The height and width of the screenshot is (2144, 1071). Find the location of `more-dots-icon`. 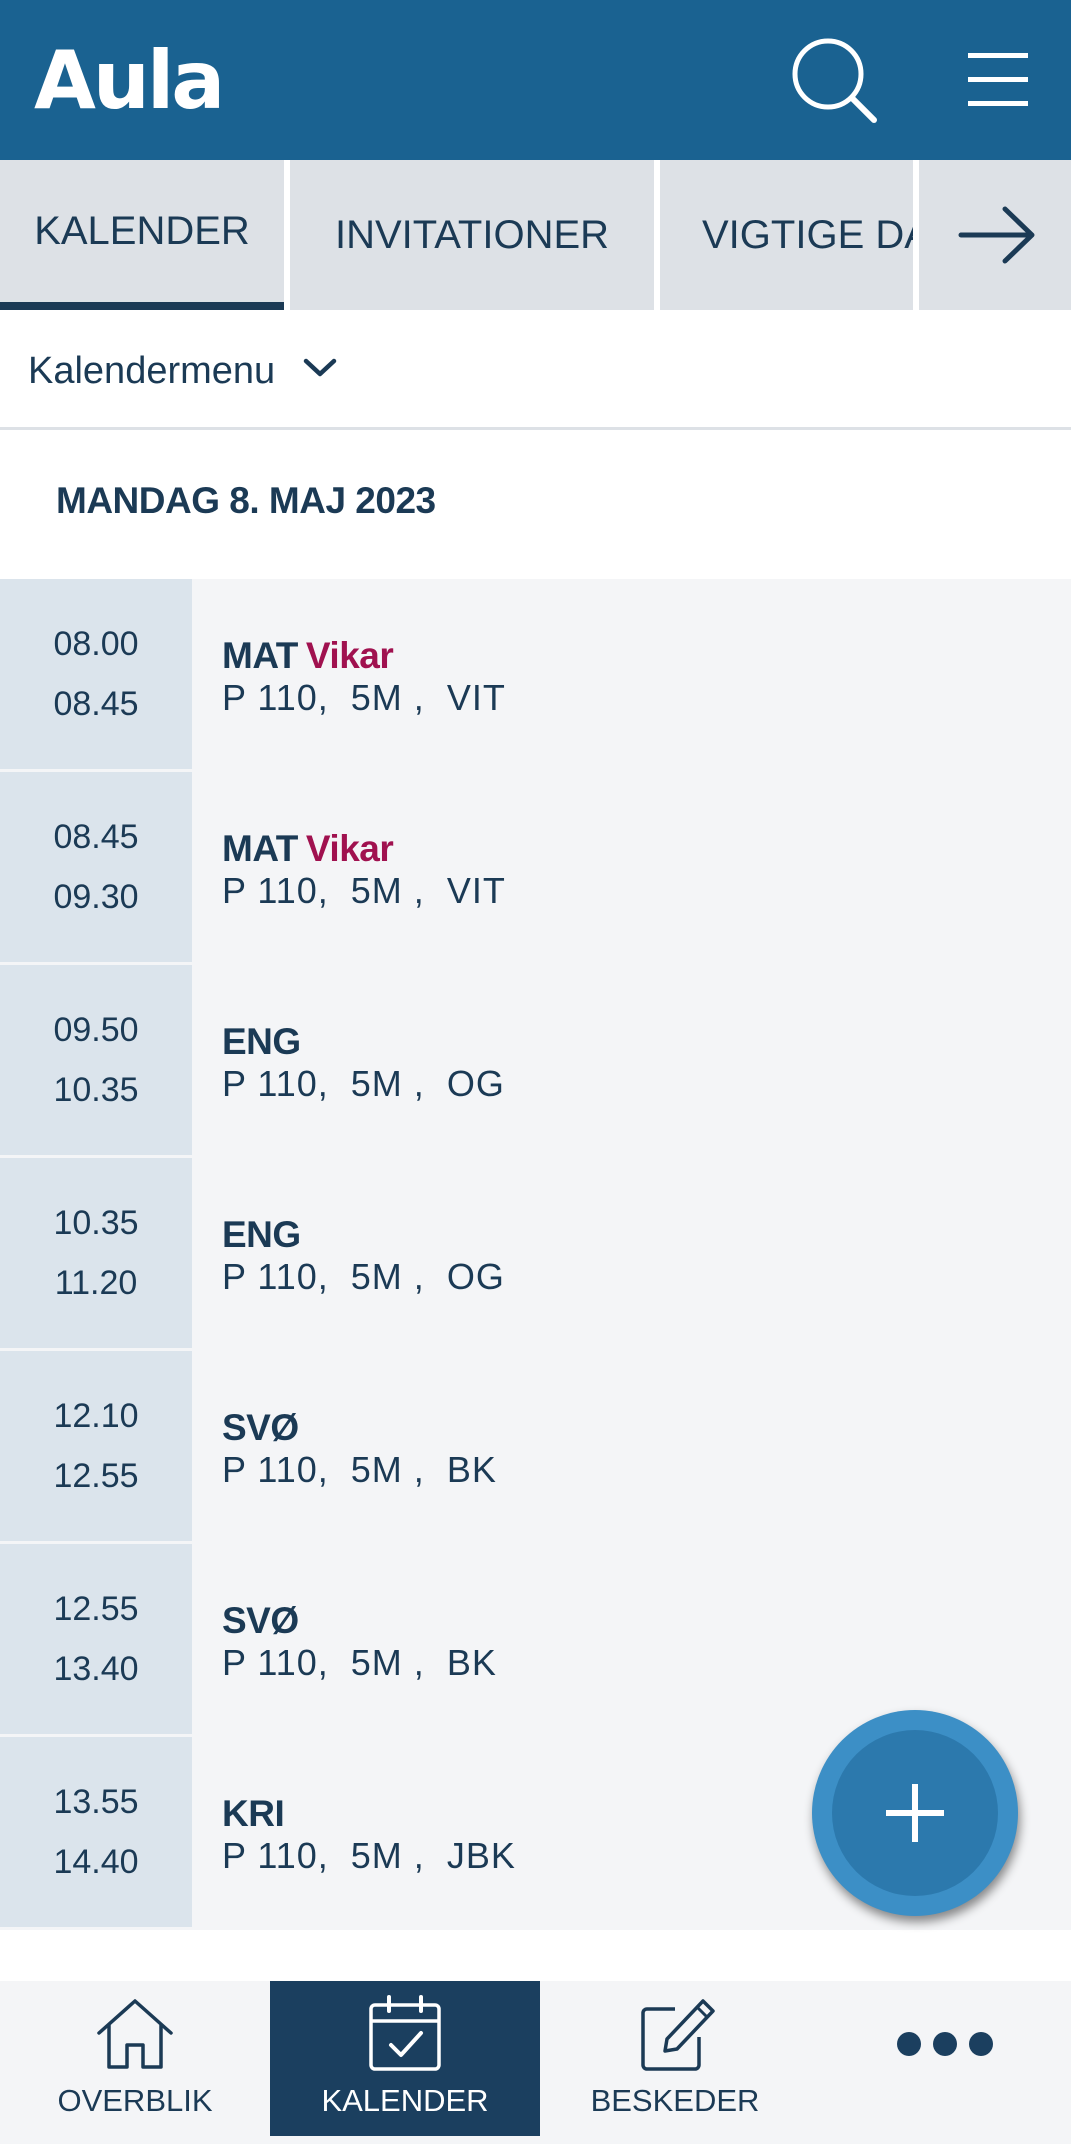

more-dots-icon is located at coordinates (945, 2044).